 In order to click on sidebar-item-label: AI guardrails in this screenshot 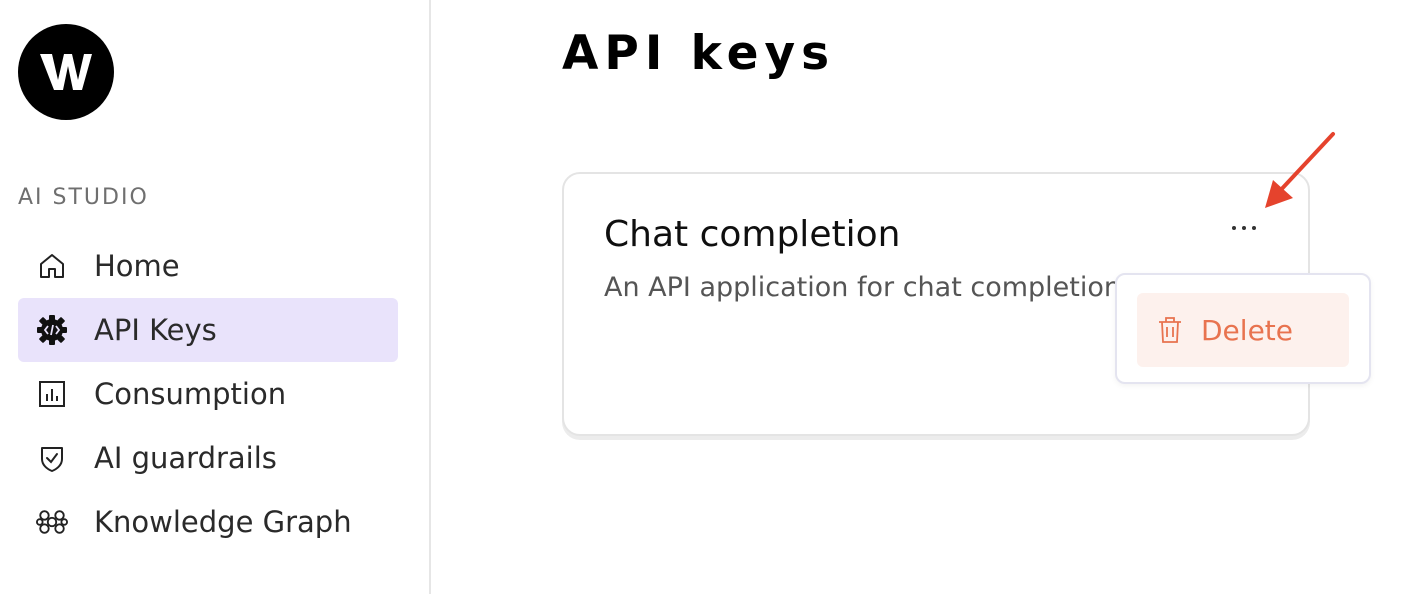, I will do `click(185, 458)`.